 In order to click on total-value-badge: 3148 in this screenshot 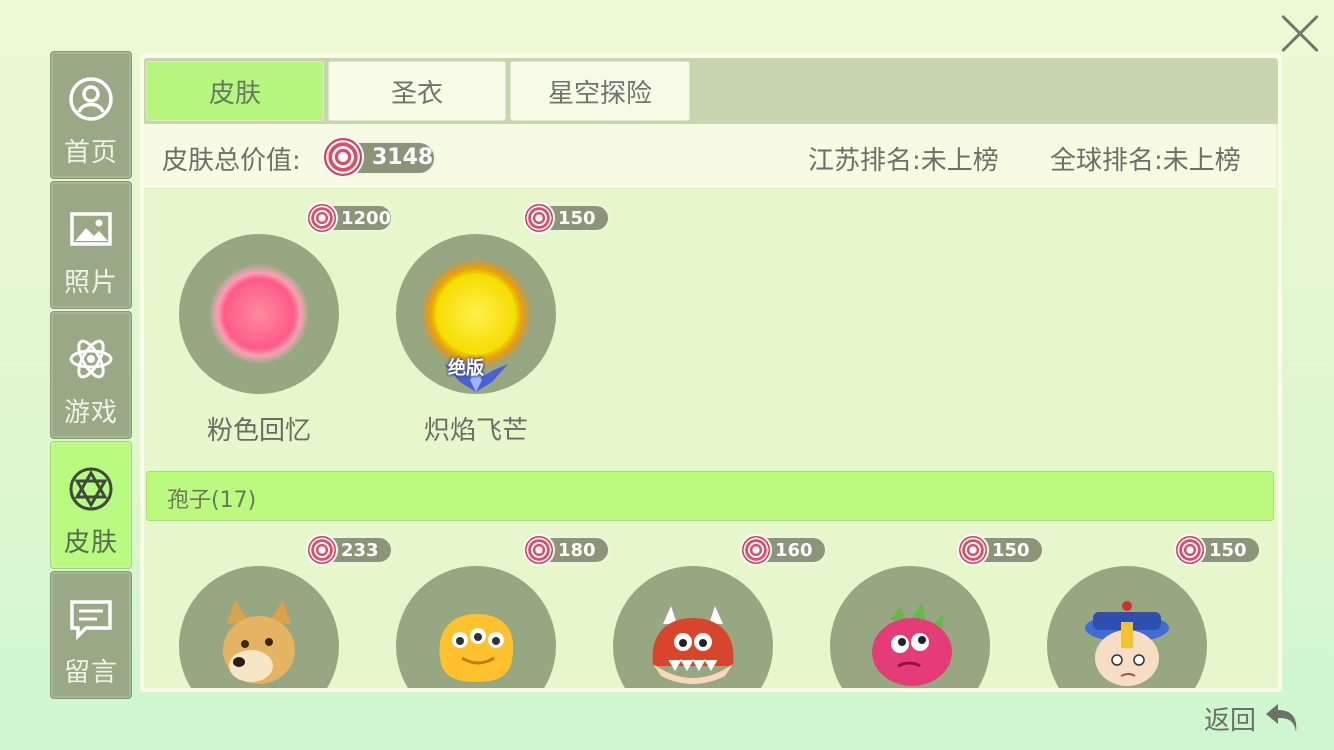, I will do `click(379, 157)`.